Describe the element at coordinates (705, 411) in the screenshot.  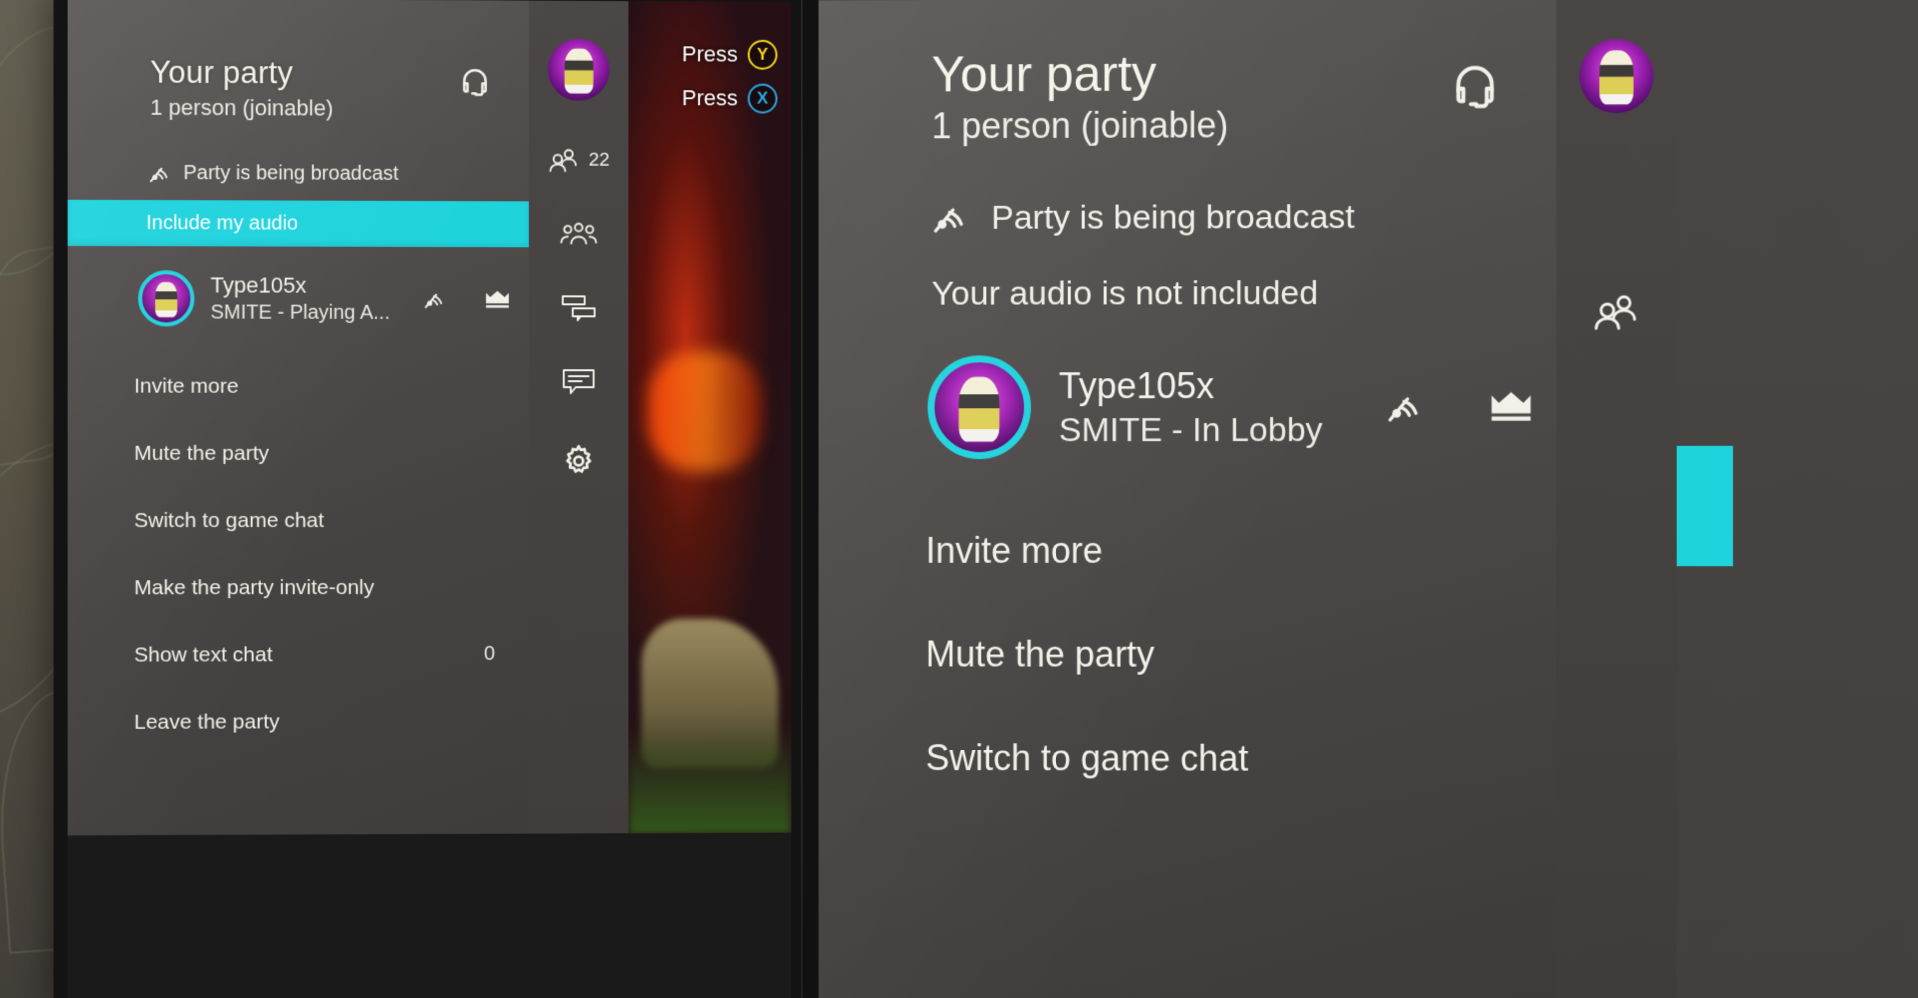
I see `lava-glow` at that location.